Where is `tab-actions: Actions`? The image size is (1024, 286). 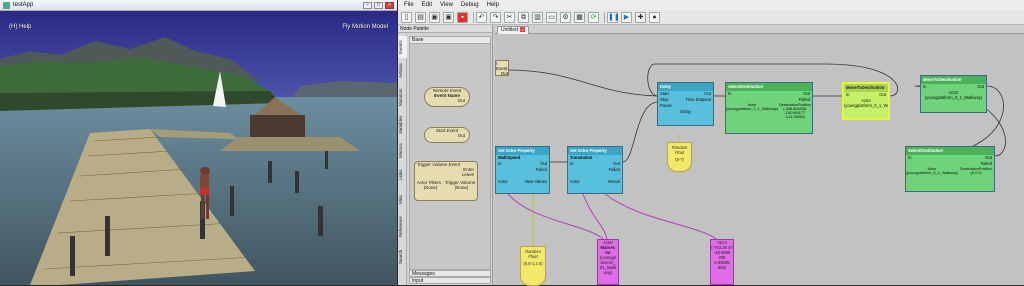 tab-actions: Actions is located at coordinates (402, 71).